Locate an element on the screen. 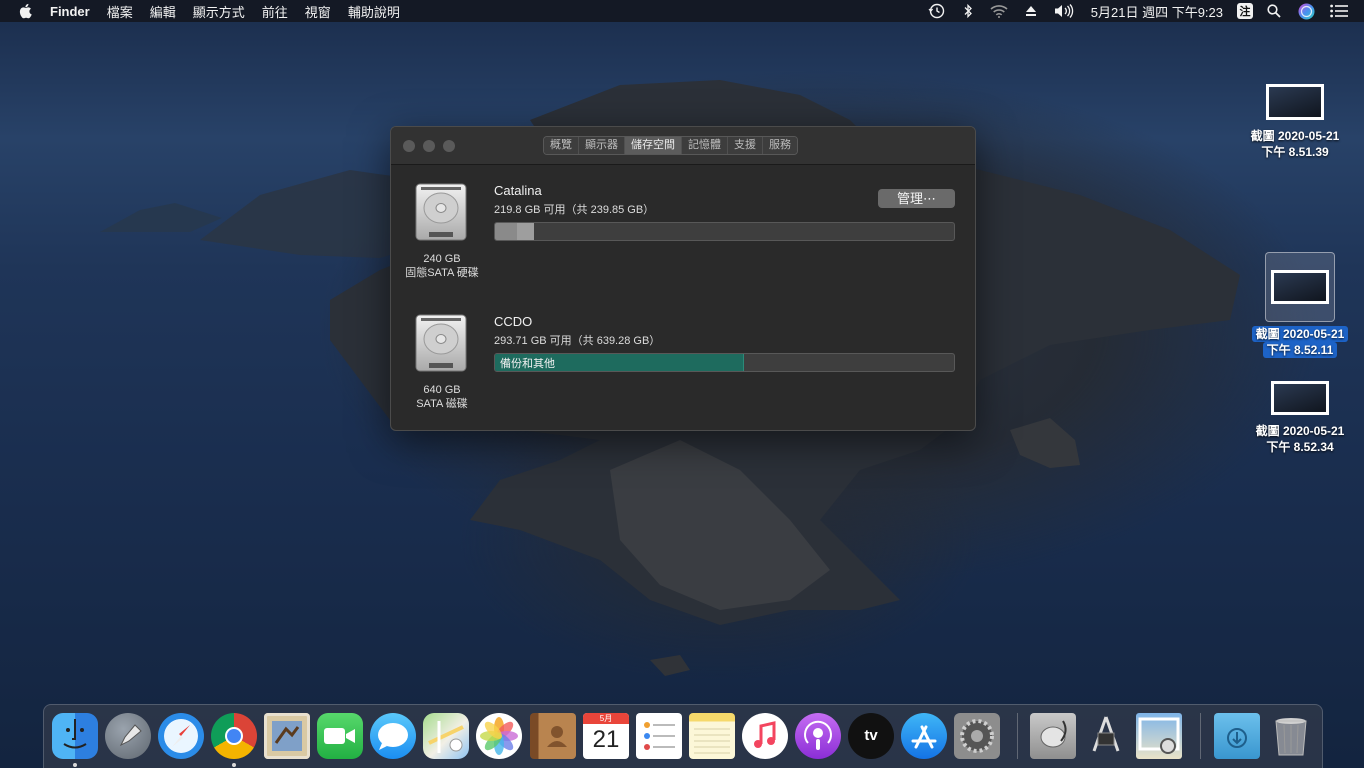 This screenshot has height=768, width=1364. desktop-screenshot-file: 截圖 2020-05-21 下午 8.52.34 is located at coordinates (1297, 418).